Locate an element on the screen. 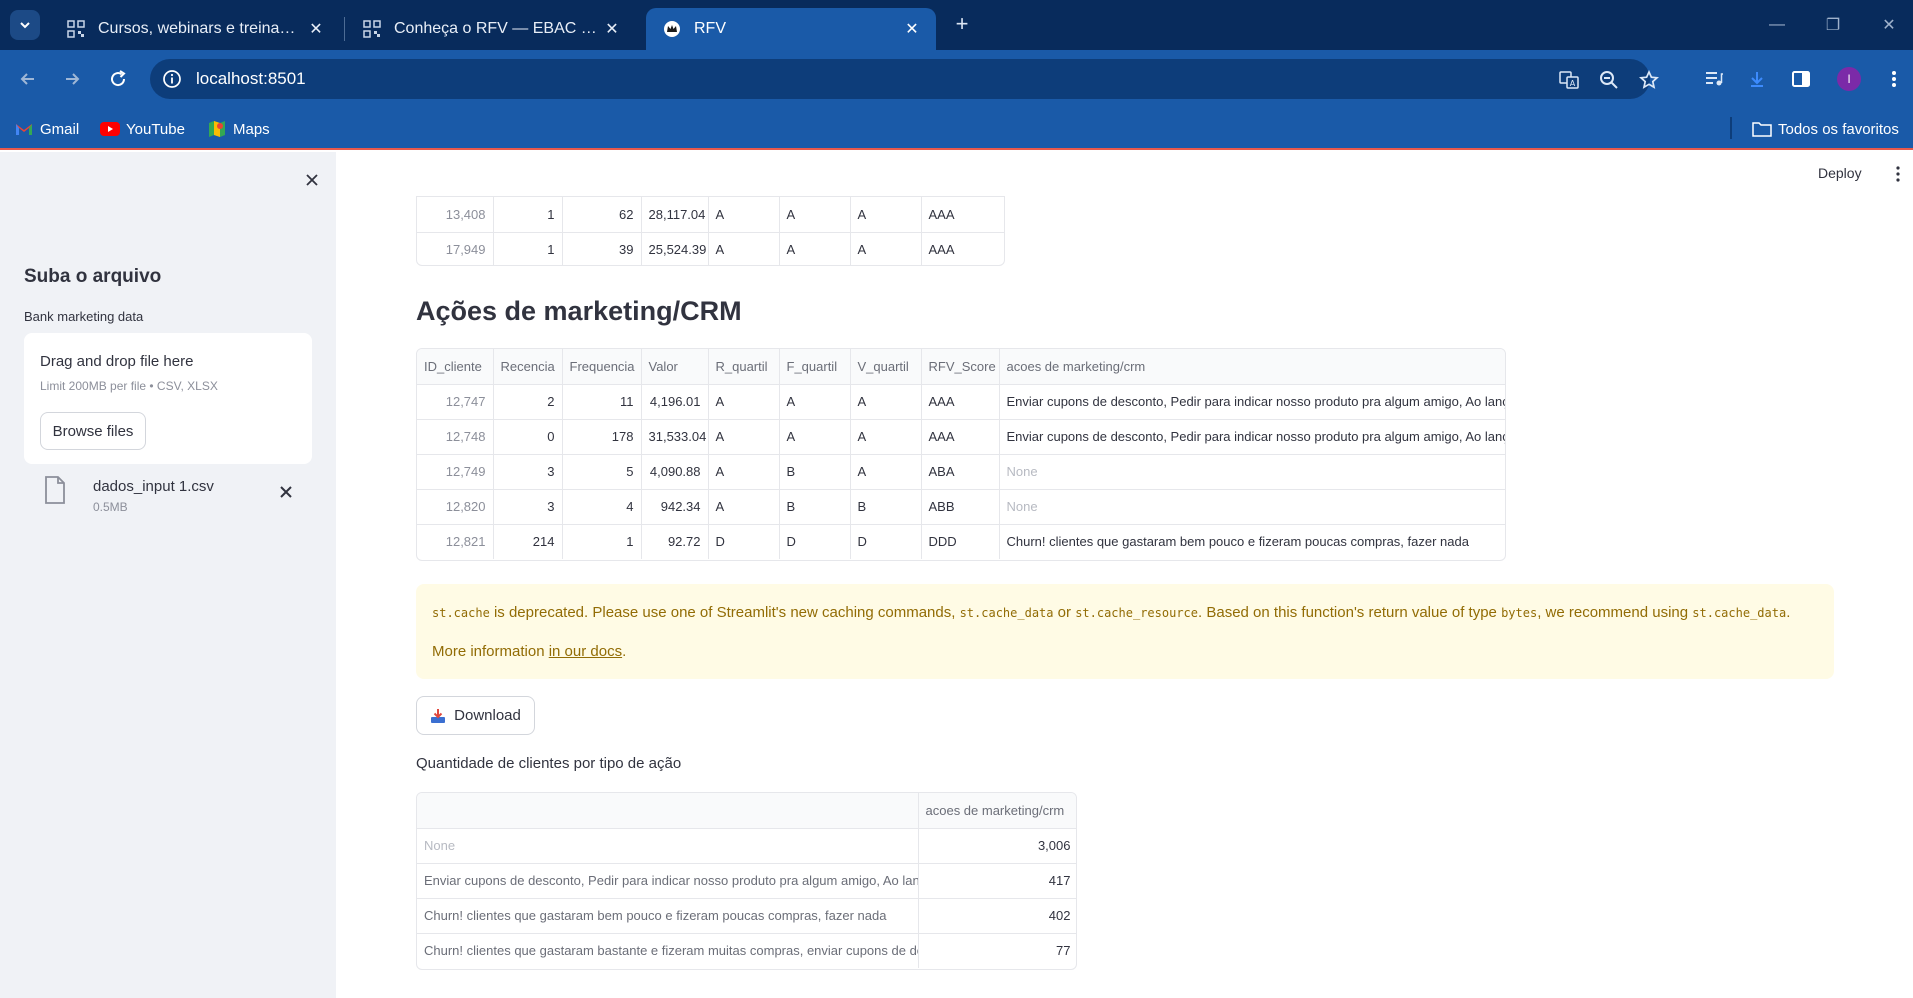  bookmark-gmail: Gmail is located at coordinates (46, 129).